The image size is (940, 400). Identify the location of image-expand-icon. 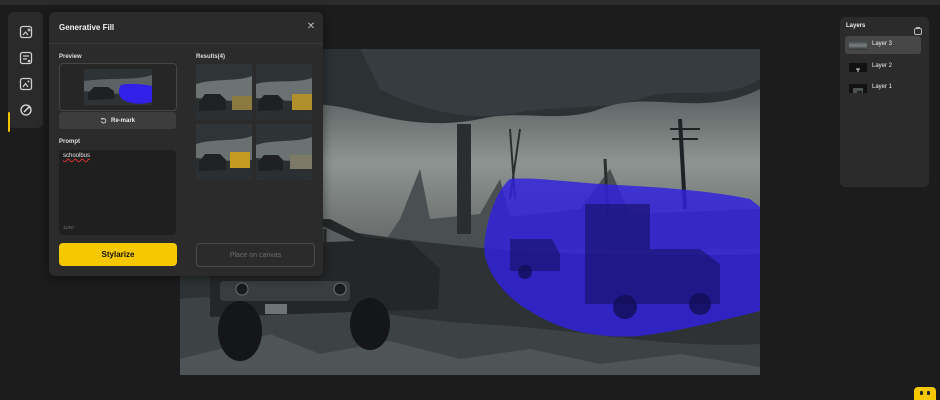
(26, 84).